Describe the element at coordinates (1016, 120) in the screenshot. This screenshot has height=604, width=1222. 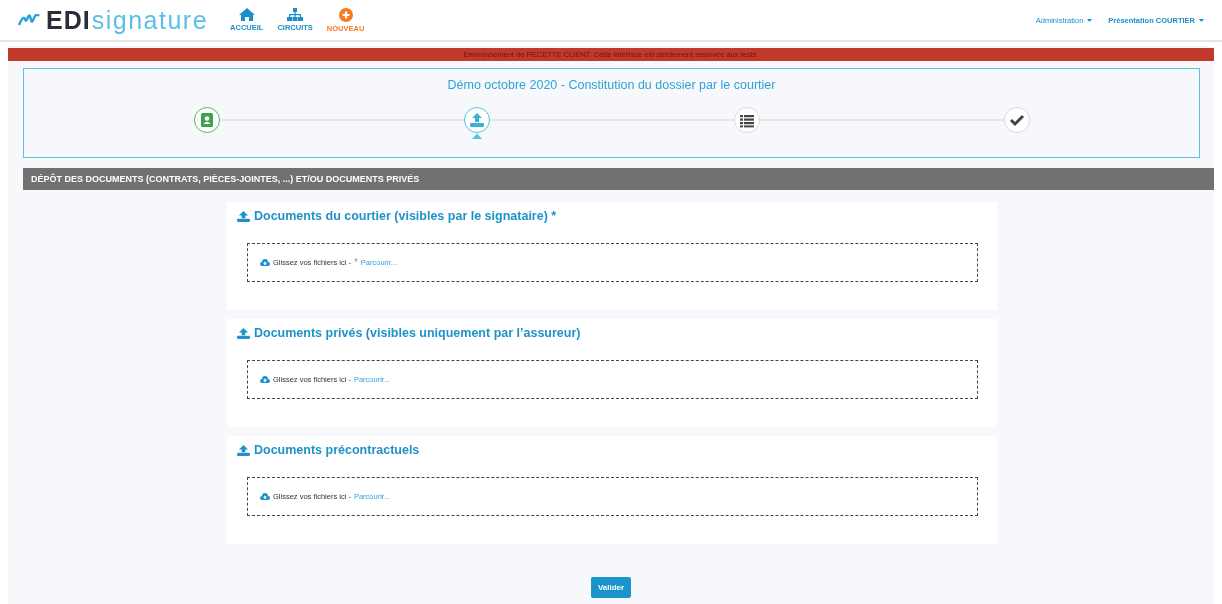
I see `check-icon` at that location.